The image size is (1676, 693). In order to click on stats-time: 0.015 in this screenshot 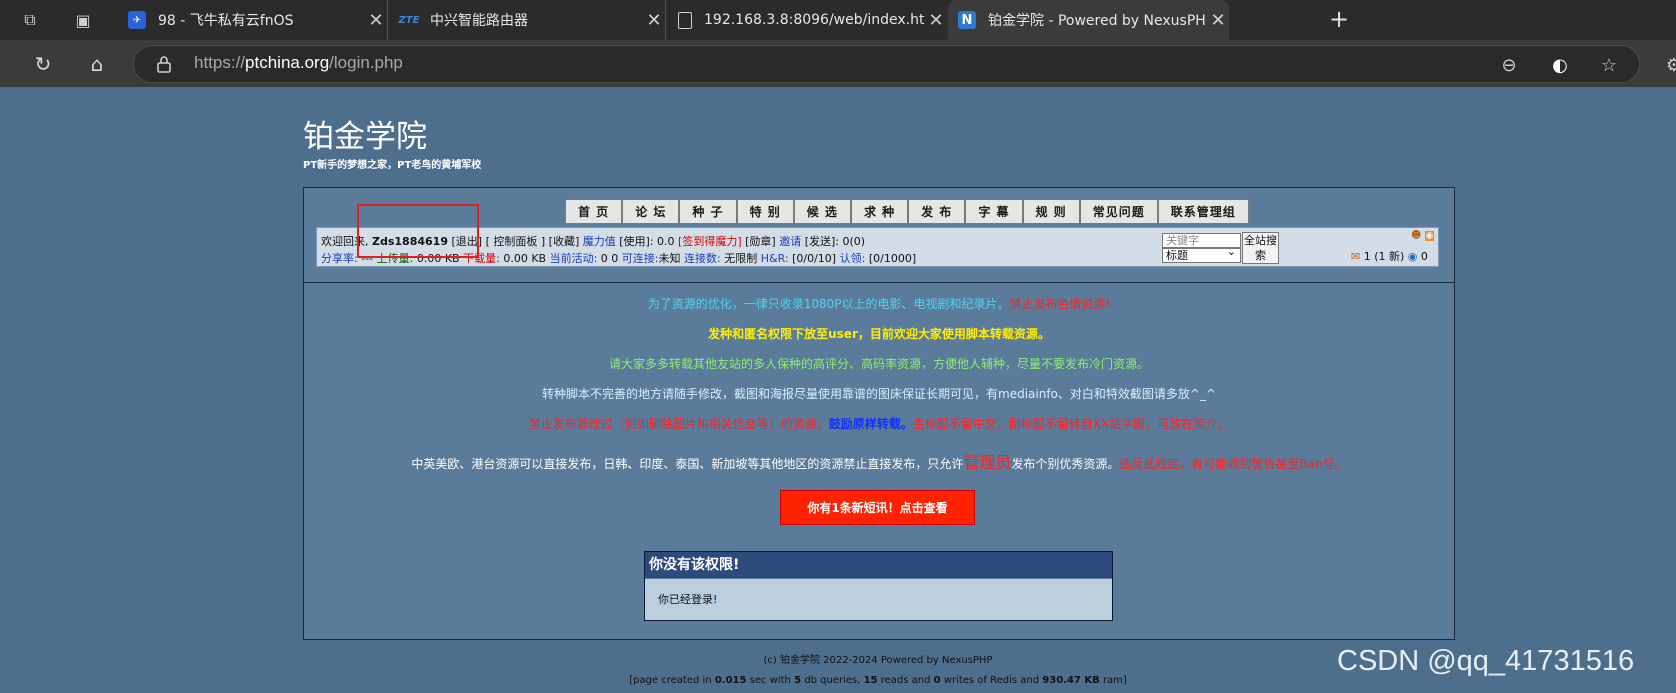, I will do `click(730, 680)`.